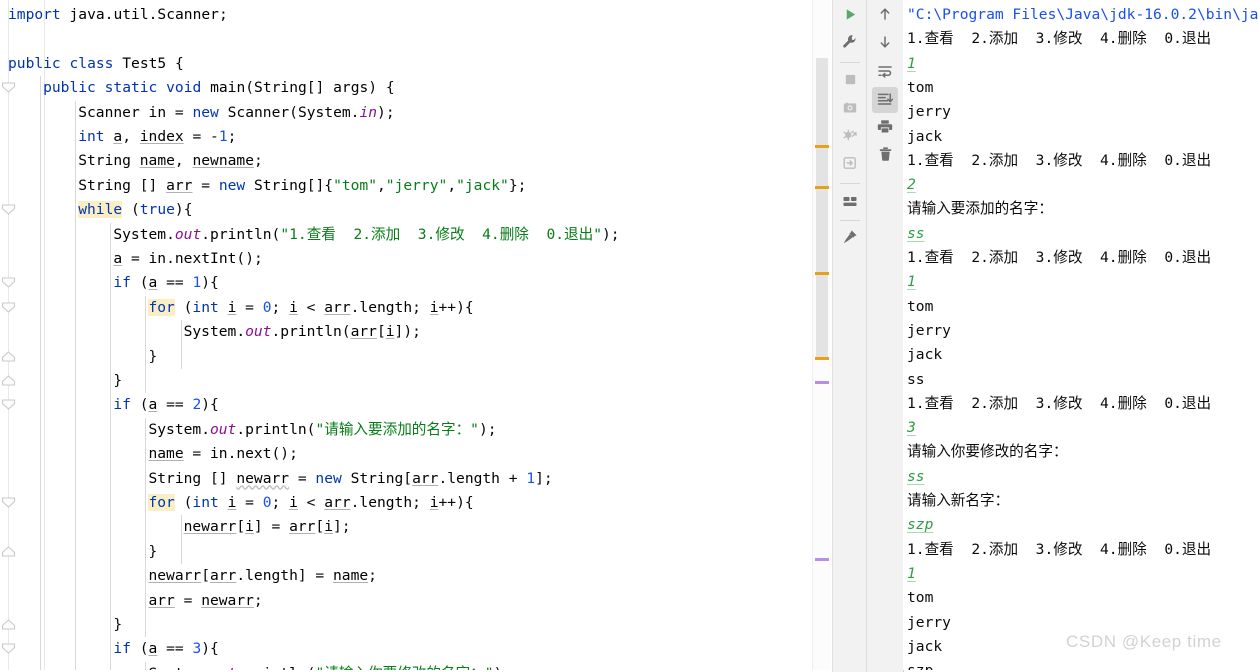 The width and height of the screenshot is (1258, 672). I want to click on console-command-line: "C:\Program Files\Java\jdk-16.0.2\bin\ja, so click(1082, 14).